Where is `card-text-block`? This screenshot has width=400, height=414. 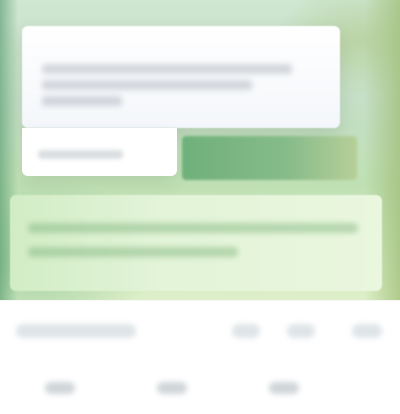 card-text-block is located at coordinates (172, 88).